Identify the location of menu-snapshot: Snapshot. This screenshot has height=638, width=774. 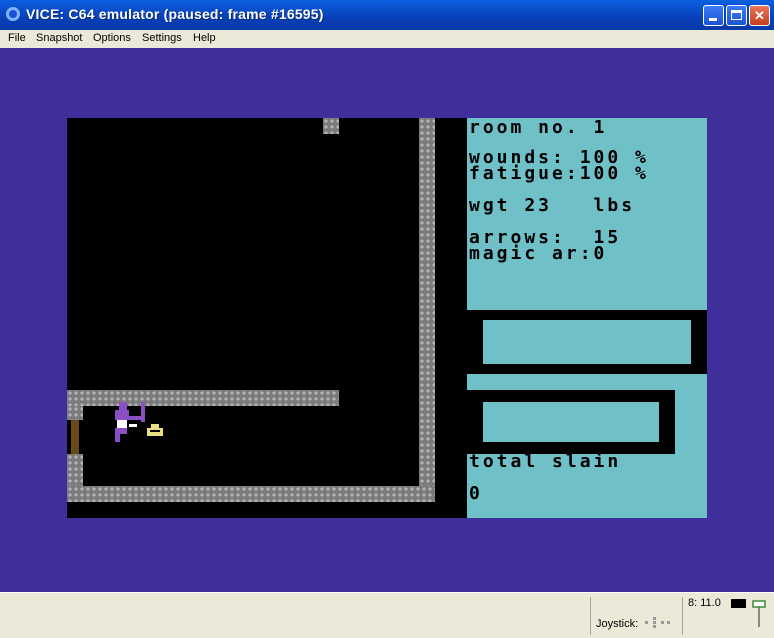
(59, 38).